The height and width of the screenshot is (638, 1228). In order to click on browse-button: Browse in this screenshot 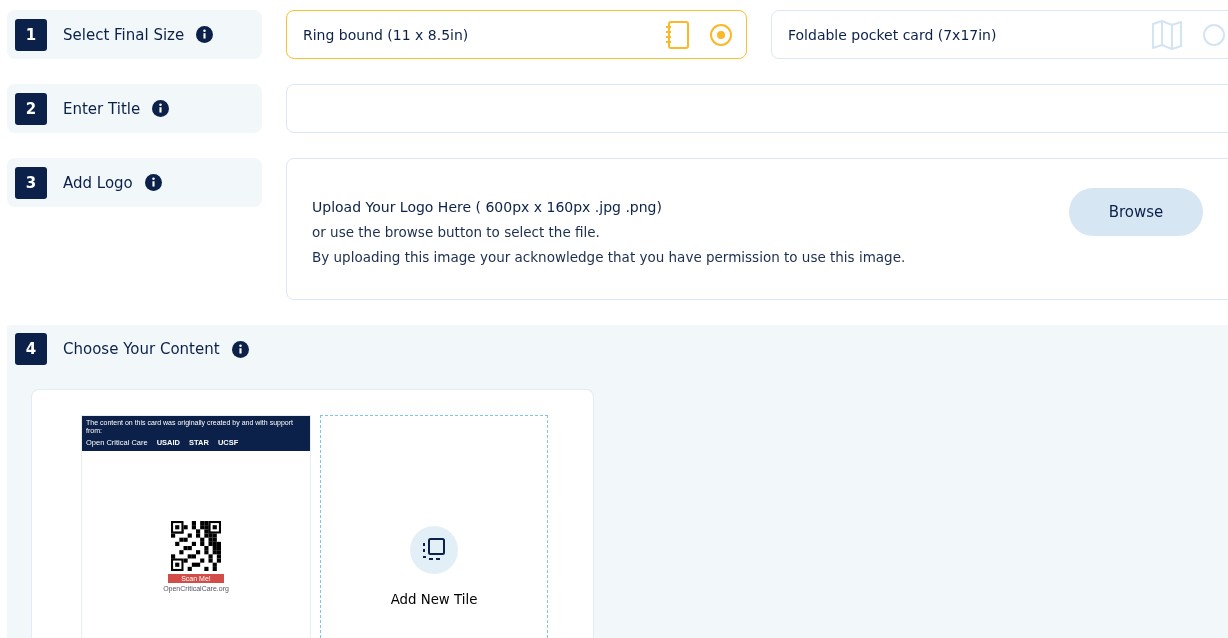, I will do `click(1136, 212)`.